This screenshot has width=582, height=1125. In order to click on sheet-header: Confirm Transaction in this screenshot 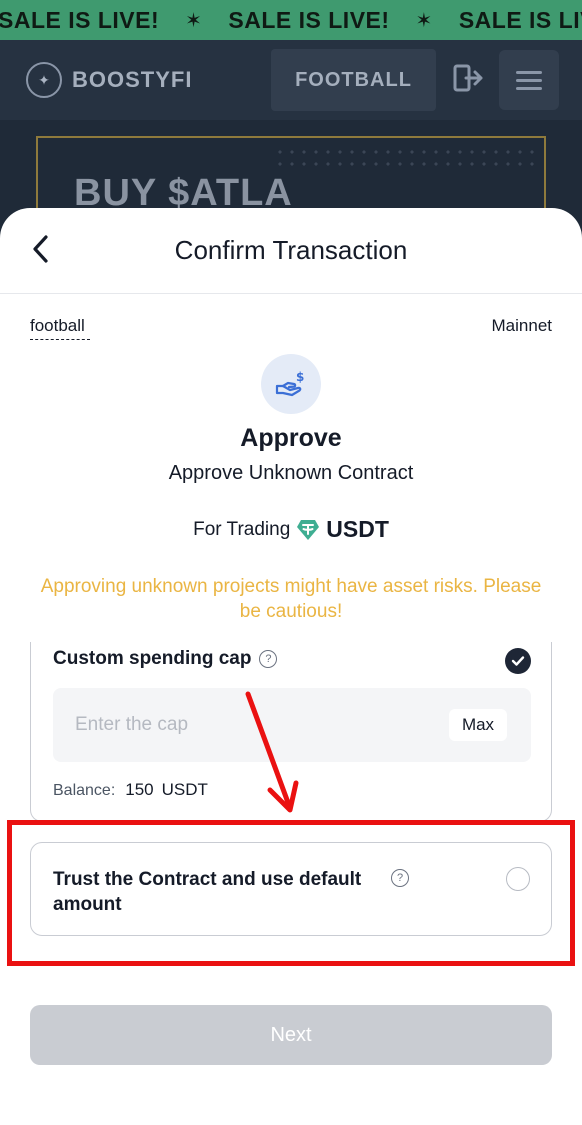, I will do `click(291, 251)`.